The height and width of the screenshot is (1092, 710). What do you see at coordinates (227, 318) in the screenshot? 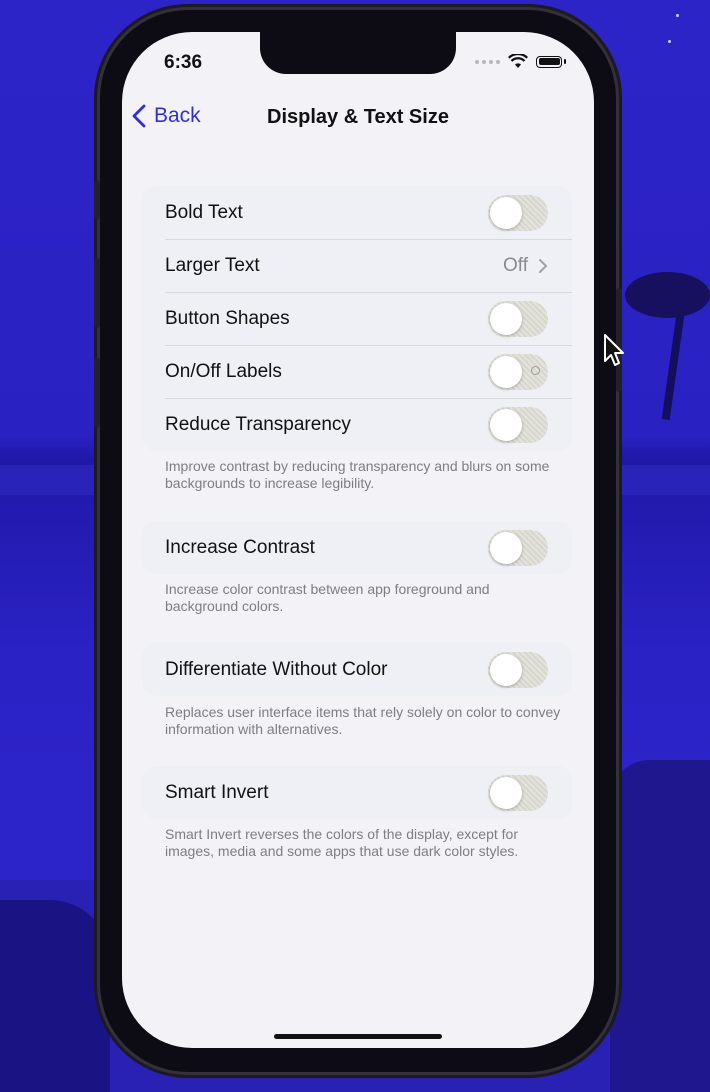
I see `row-label: Button Shapes` at bounding box center [227, 318].